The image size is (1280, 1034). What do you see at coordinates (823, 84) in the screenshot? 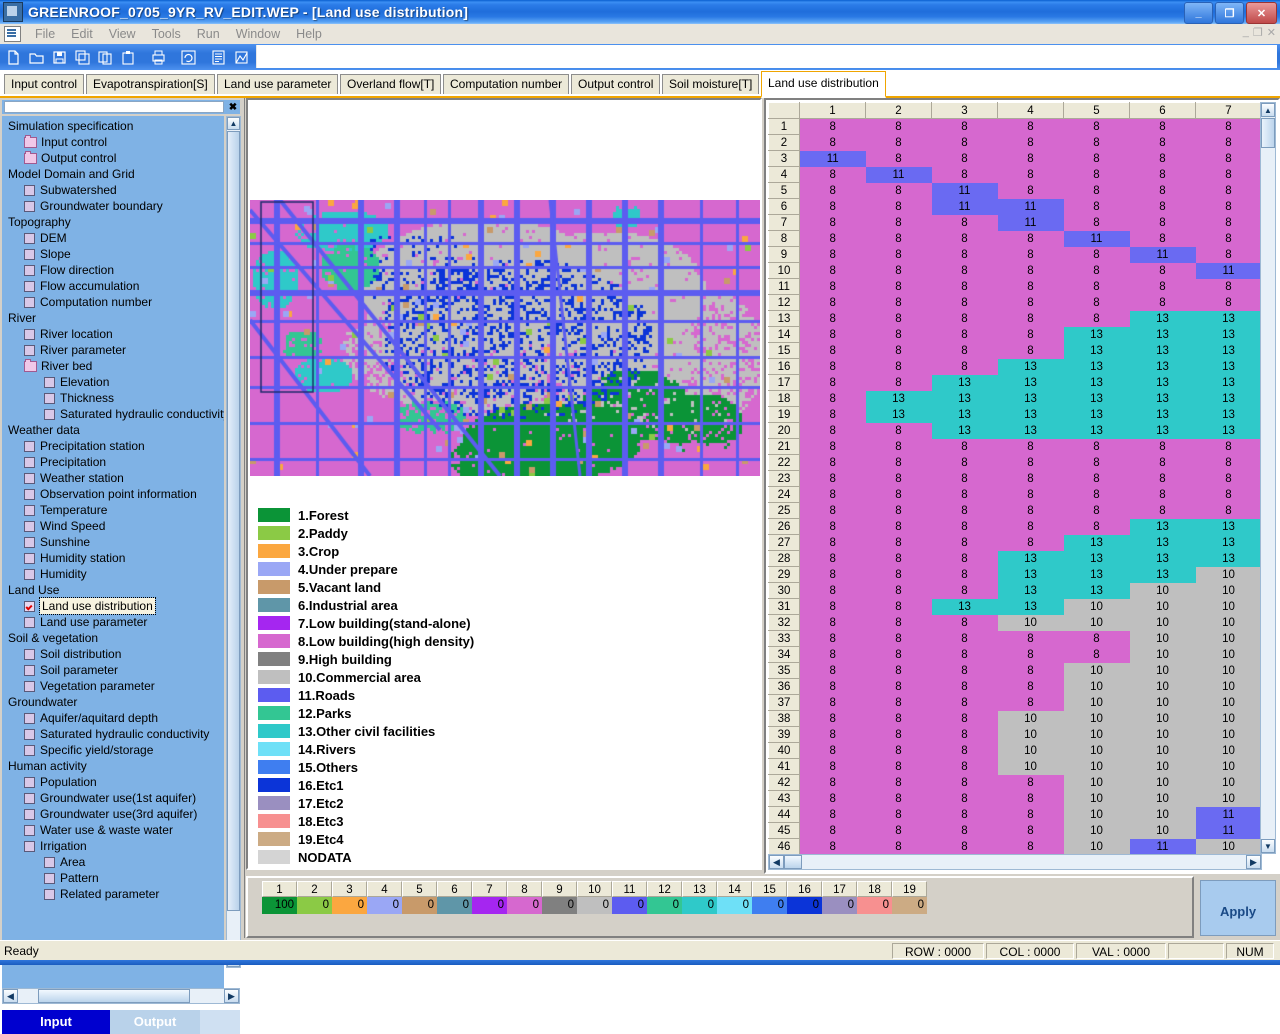
I see `tab-land-use-distribution: Land use distribution` at bounding box center [823, 84].